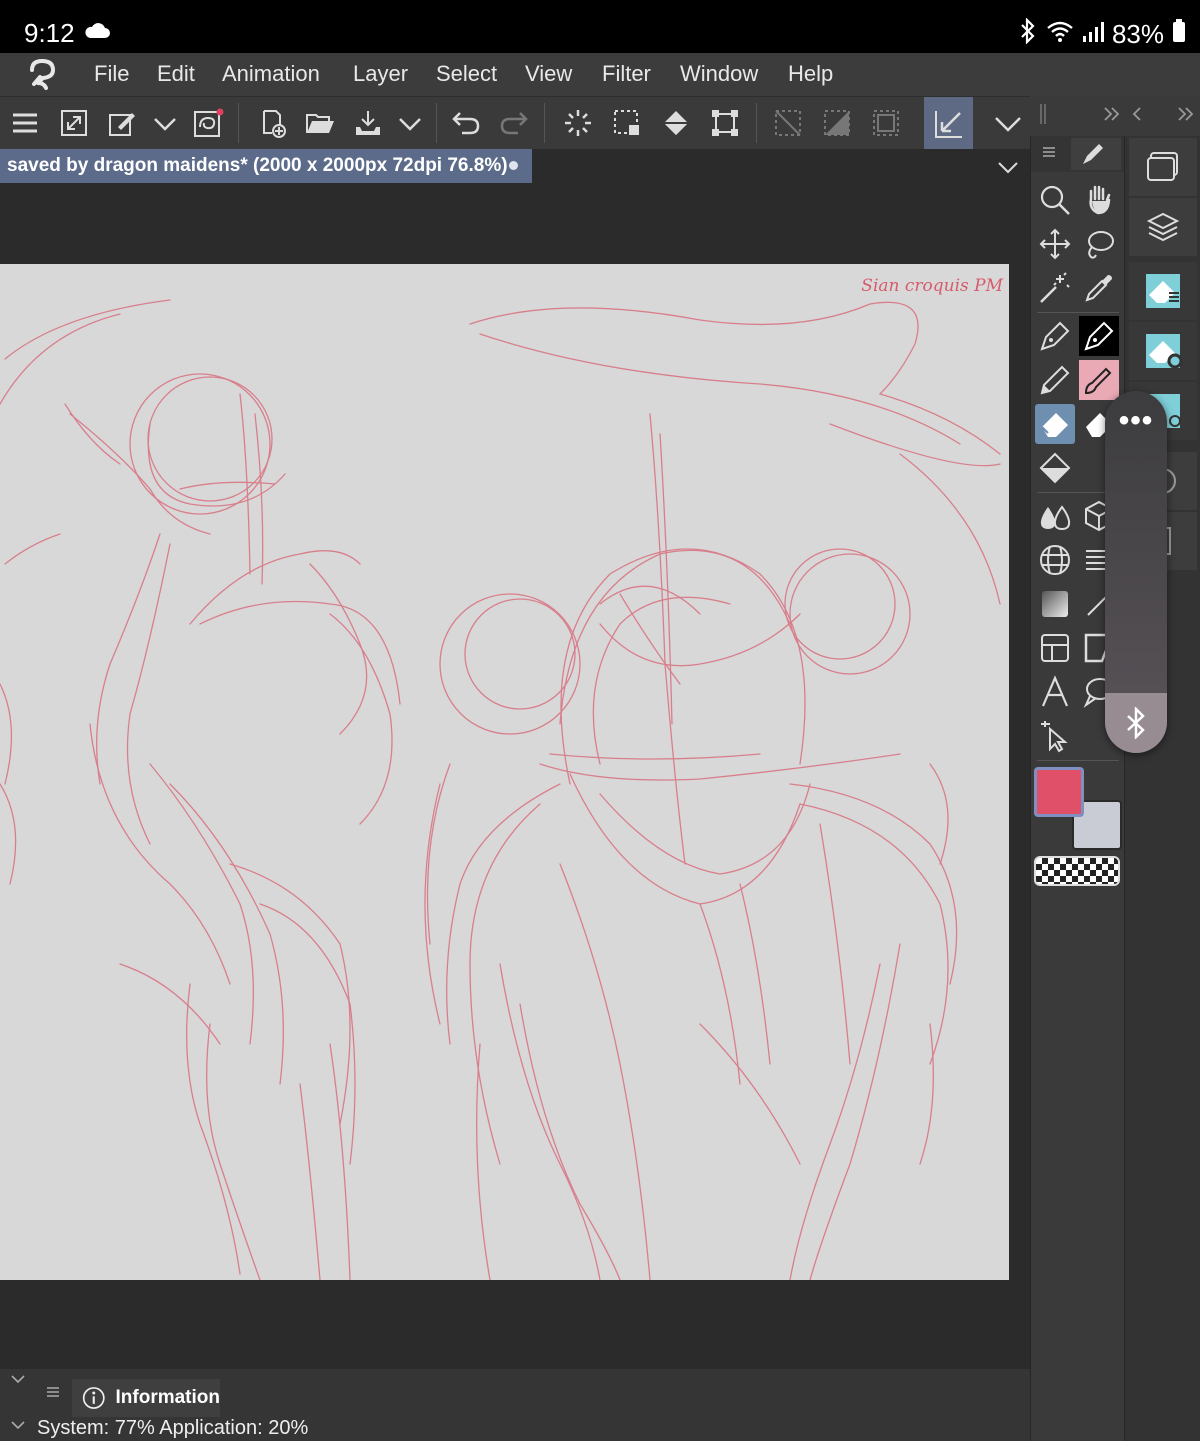 Image resolution: width=1200 pixels, height=1441 pixels. I want to click on menu-window: Window, so click(719, 74).